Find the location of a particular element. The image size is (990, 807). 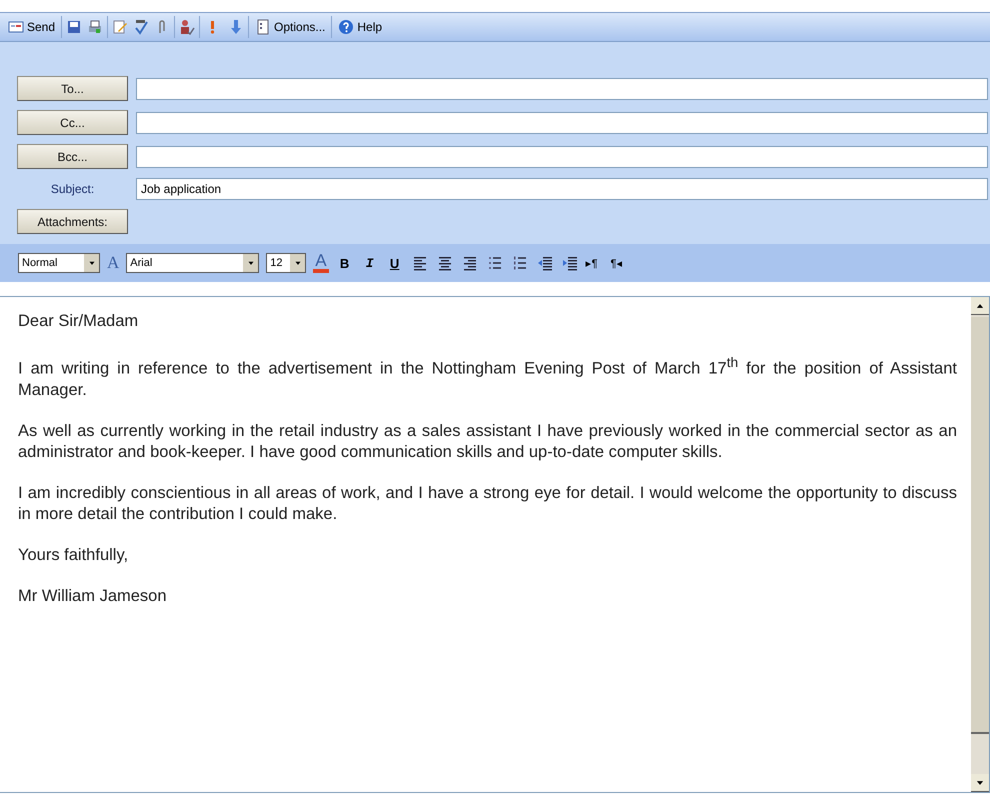

scrollbar is located at coordinates (980, 544).